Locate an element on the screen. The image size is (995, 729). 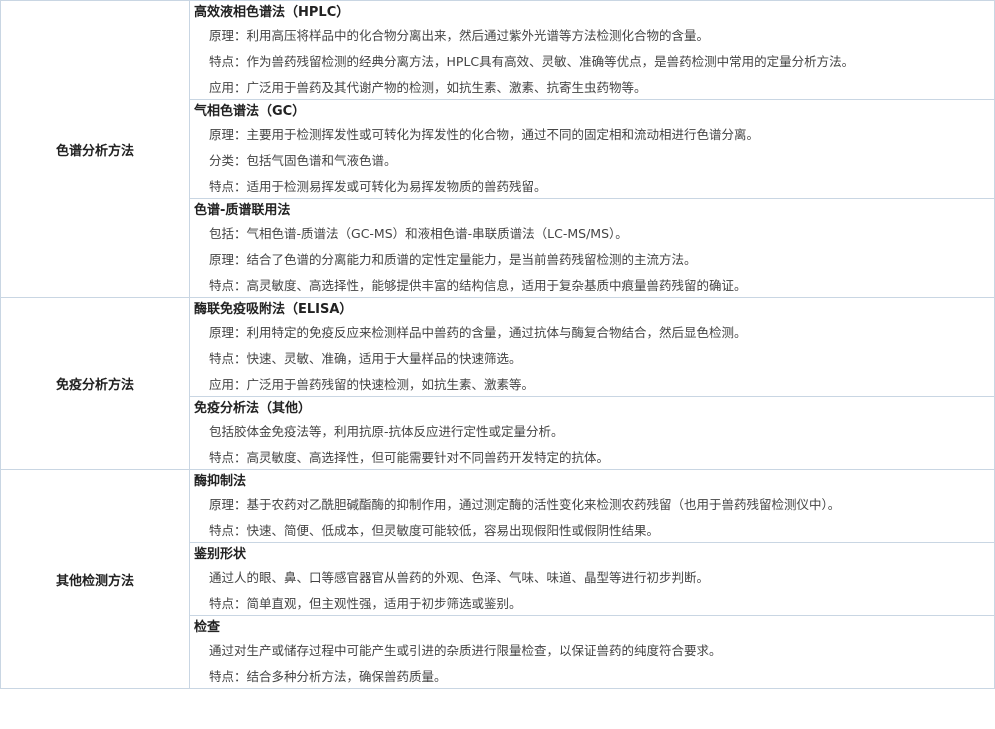
method-line: 应用：广泛用于兽药及其代谢产物的检测，如抗生素、激素、抗寄生虫药物等。 is located at coordinates (428, 87).